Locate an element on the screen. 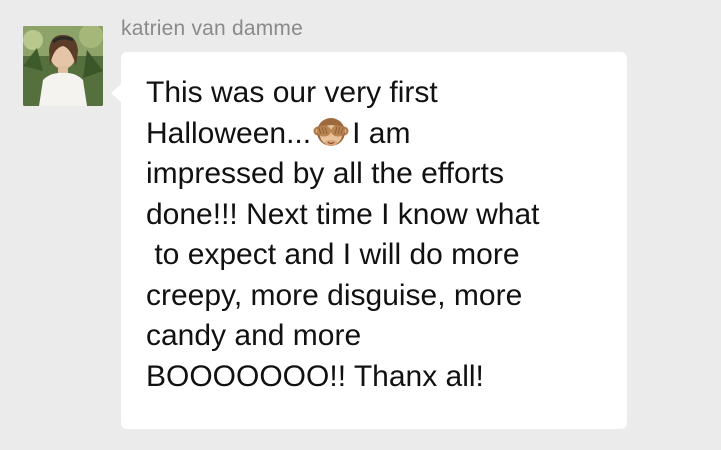 This screenshot has height=450, width=721. message-line: BOOOOOOO!! Thanx all! is located at coordinates (315, 376).